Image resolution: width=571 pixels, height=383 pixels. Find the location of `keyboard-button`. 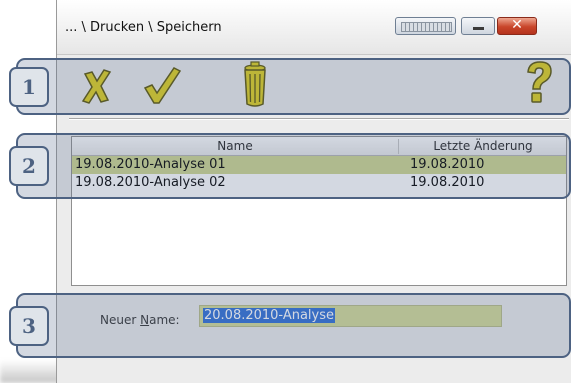

keyboard-button is located at coordinates (425, 26).